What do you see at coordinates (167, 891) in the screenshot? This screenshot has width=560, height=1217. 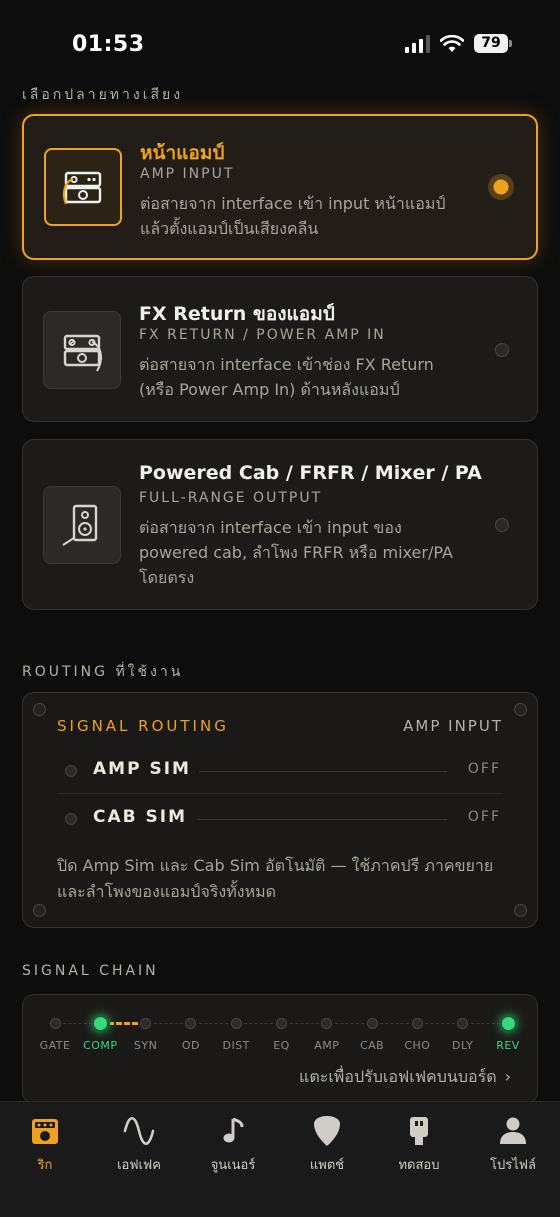 I see `routing-note-line: และลำโพงของแอมป์จริงทั้งหมด` at bounding box center [167, 891].